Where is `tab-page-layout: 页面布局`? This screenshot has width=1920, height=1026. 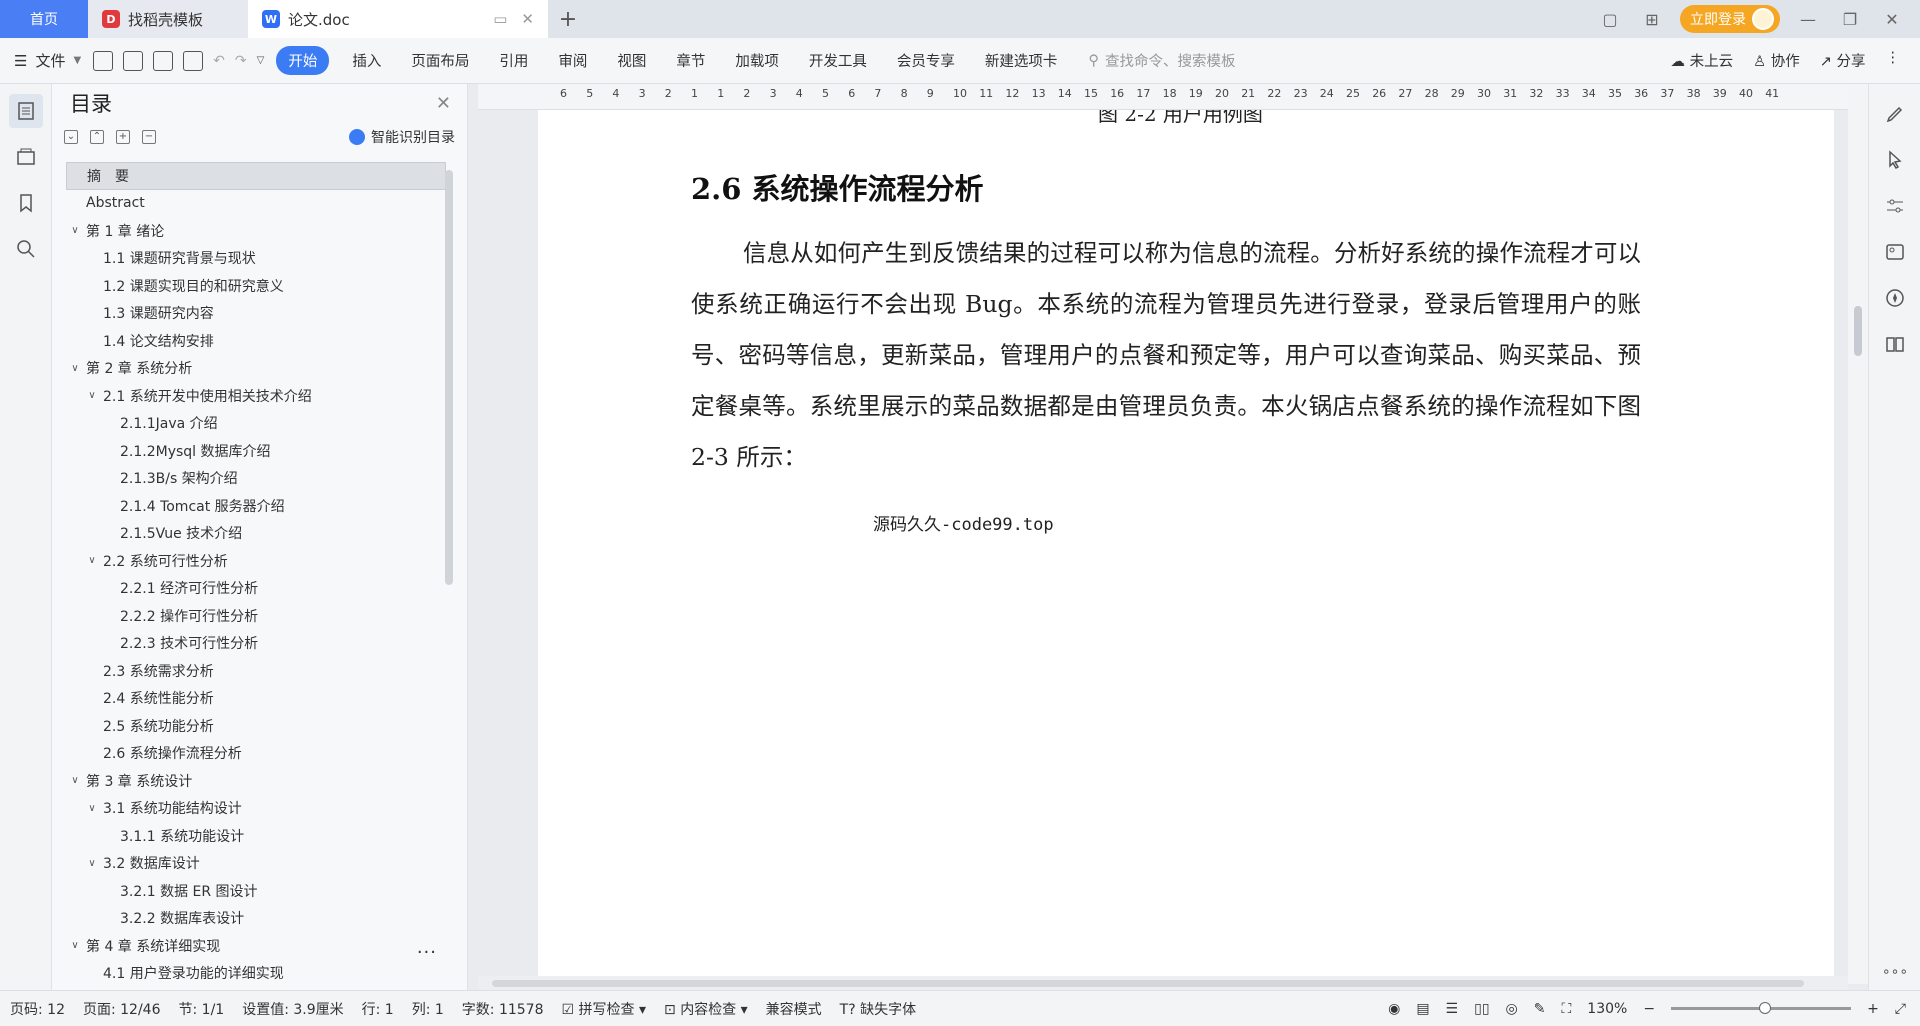 tab-page-layout: 页面布局 is located at coordinates (440, 60).